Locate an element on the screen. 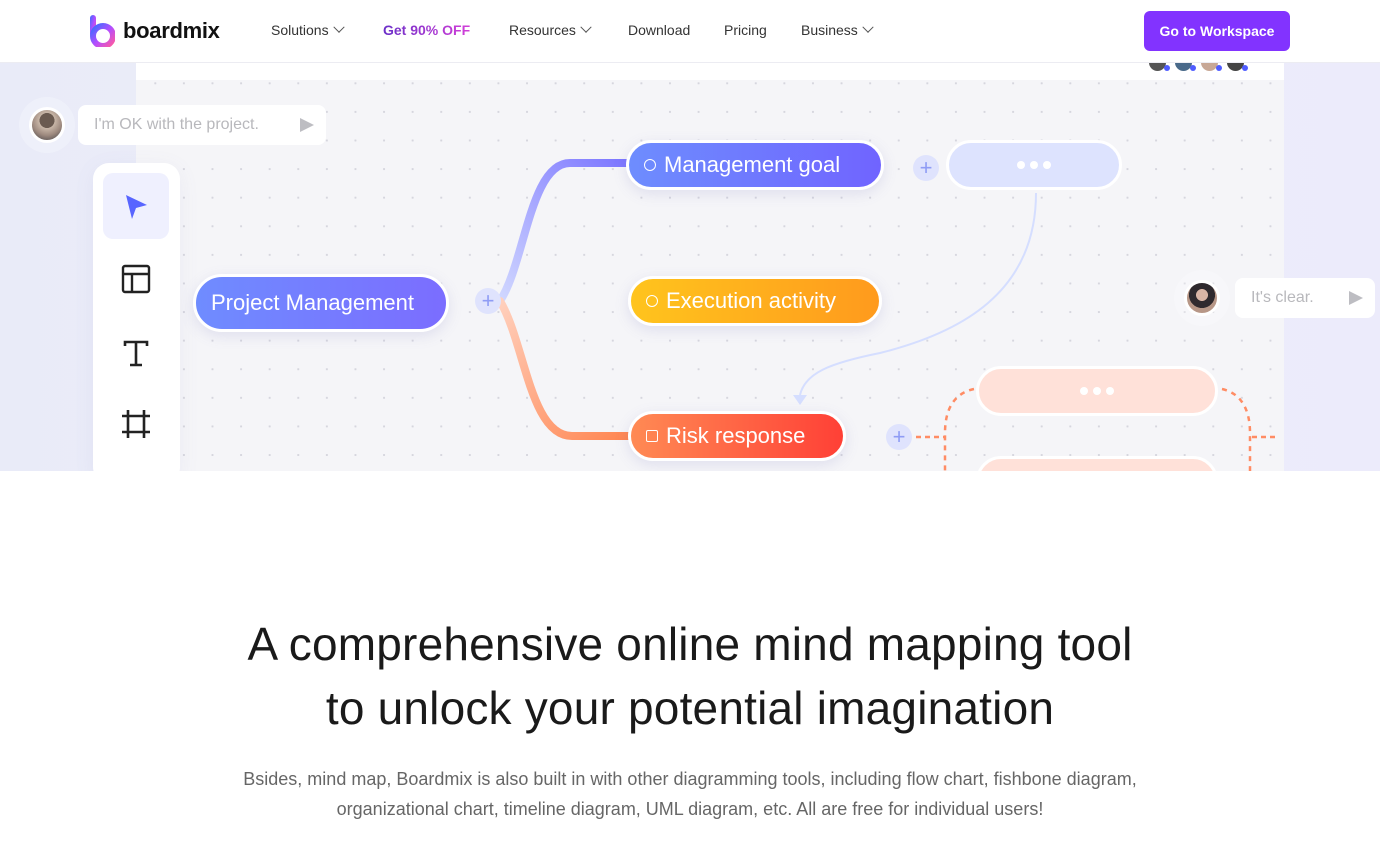 The height and width of the screenshot is (852, 1380). target-icon is located at coordinates (652, 301).